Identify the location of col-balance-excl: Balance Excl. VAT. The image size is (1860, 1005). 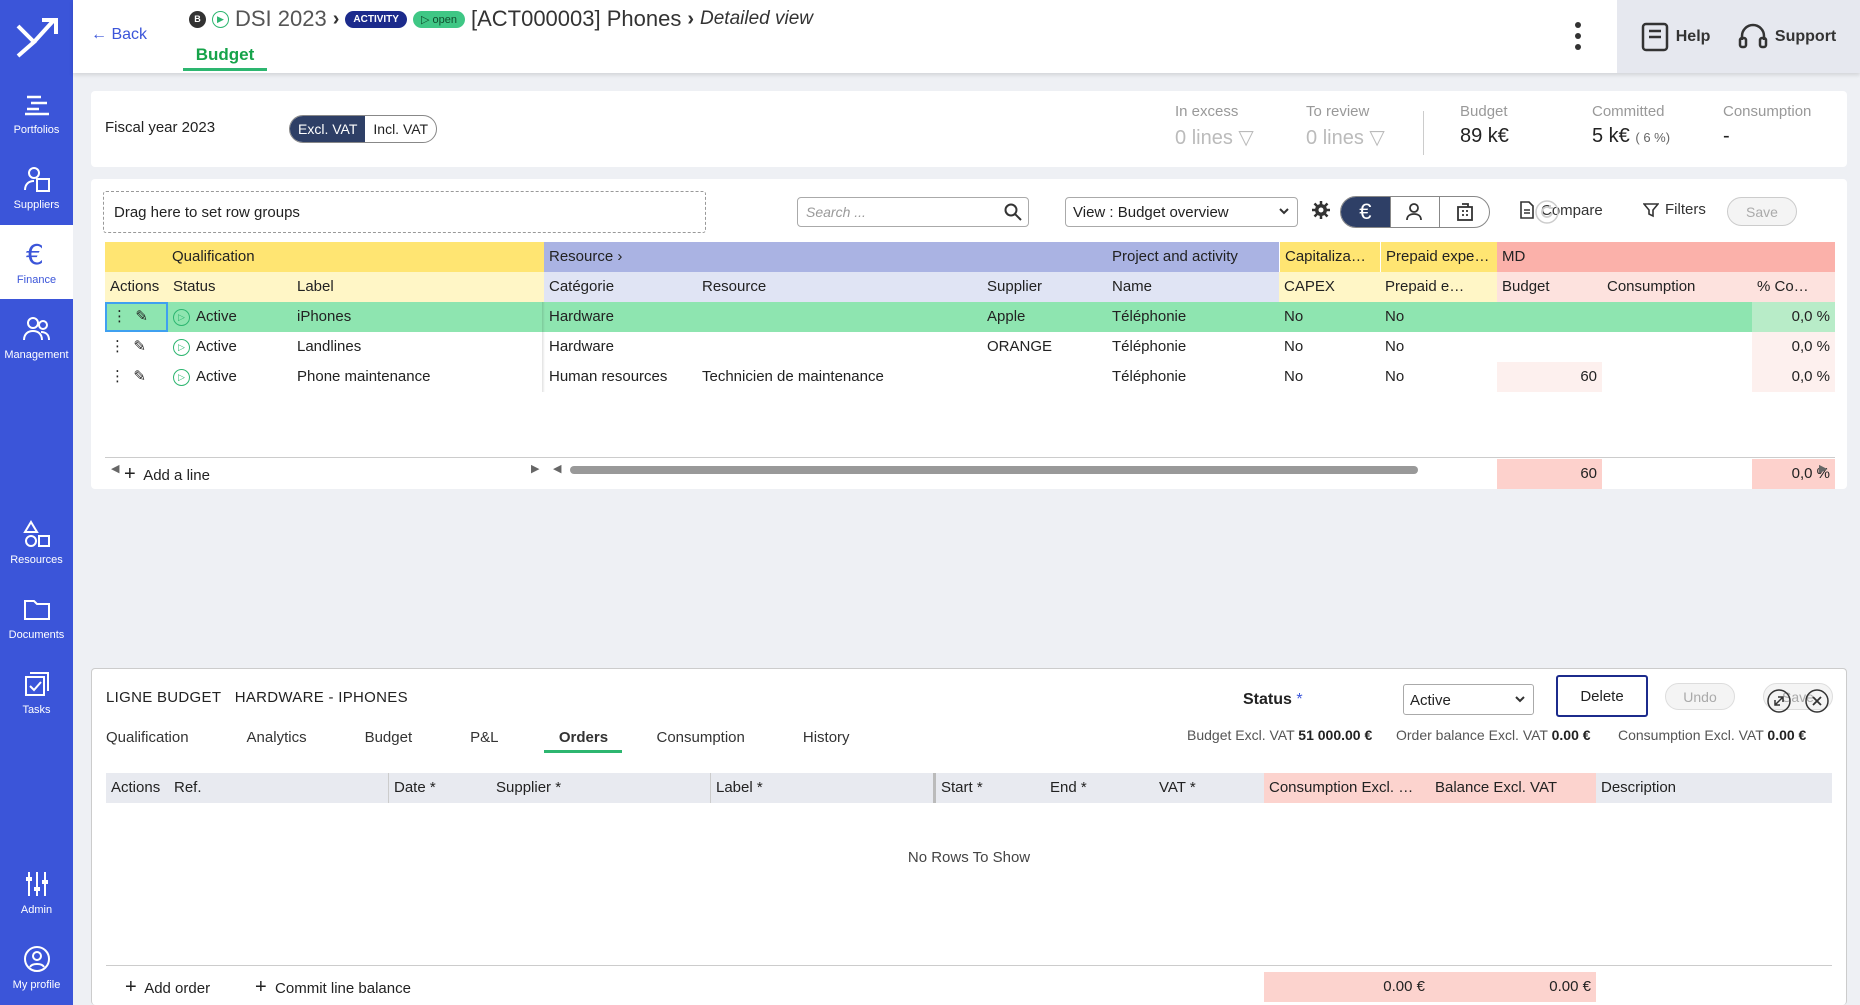
(1513, 788).